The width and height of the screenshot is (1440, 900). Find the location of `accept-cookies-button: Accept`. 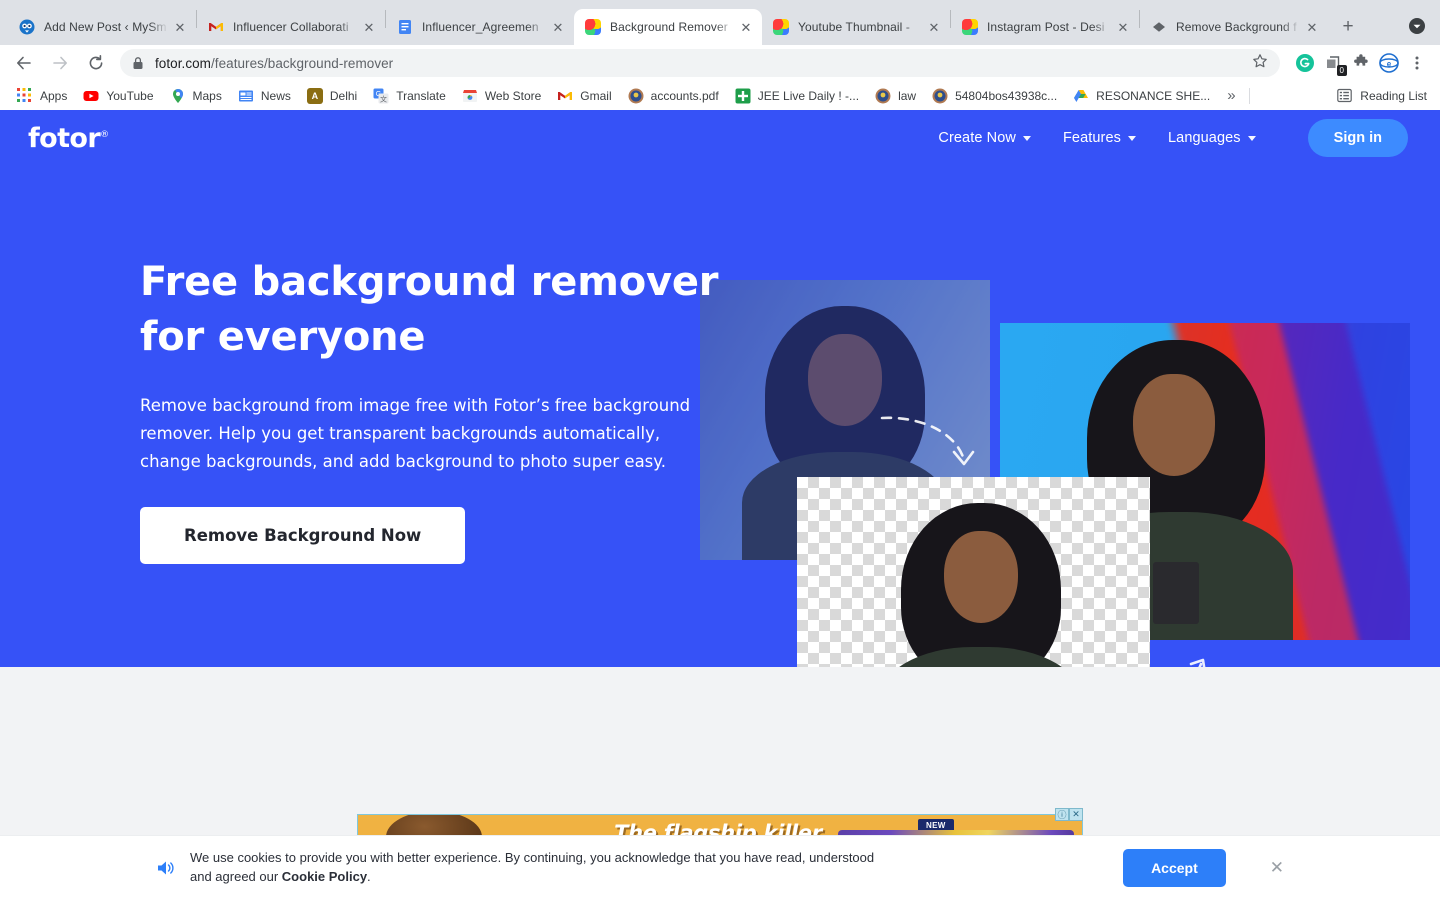

accept-cookies-button: Accept is located at coordinates (1174, 868).